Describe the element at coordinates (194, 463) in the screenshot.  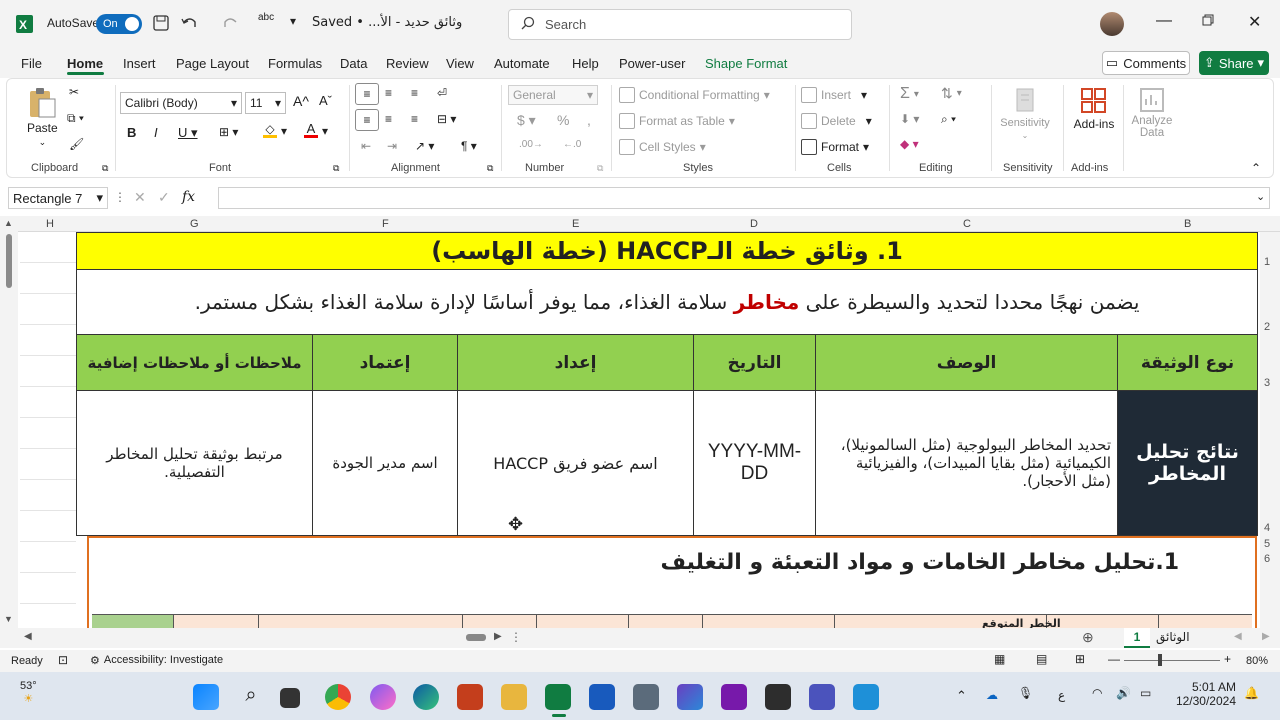
I see `cell-notes: مرتبط بوثيقة تحليل المخاطر التفصيلية.` at that location.